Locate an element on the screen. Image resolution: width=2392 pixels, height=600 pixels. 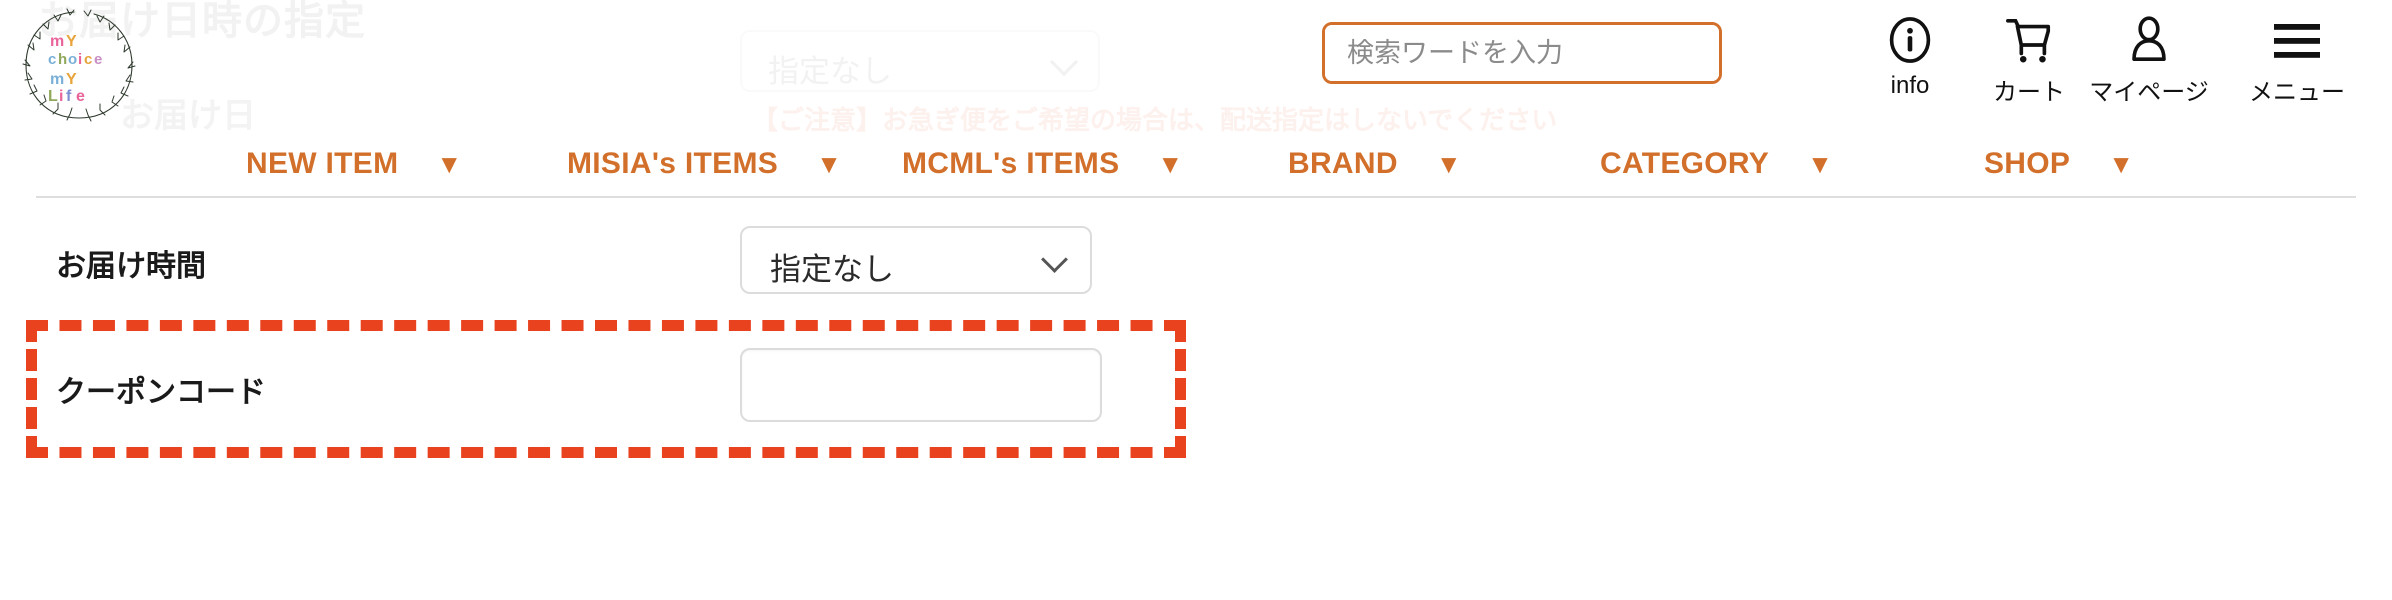
nav-item-brand: BRAND ▼ is located at coordinates (1375, 164).